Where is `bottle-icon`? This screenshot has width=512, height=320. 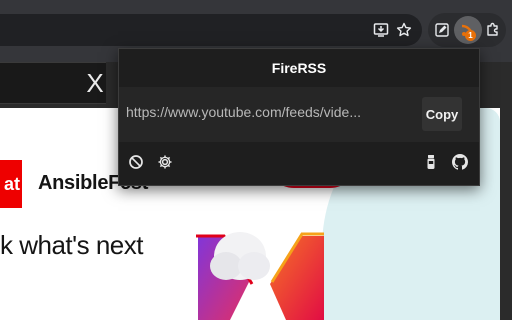
bottle-icon is located at coordinates (431, 162).